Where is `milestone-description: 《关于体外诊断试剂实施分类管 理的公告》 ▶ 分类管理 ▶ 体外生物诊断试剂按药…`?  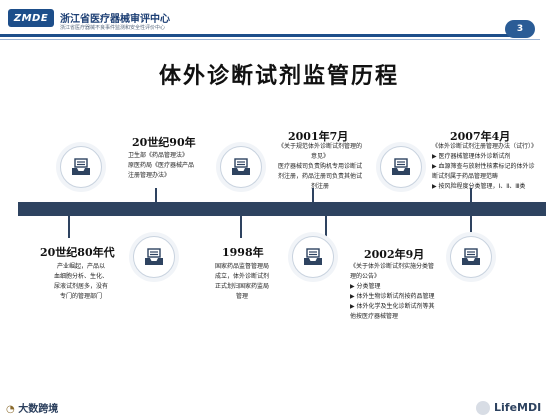 milestone-description: 《关于体外诊断试剂实施分类管 理的公告》 ▶ 分类管理 ▶ 体外生物诊断试剂按药… is located at coordinates (392, 291).